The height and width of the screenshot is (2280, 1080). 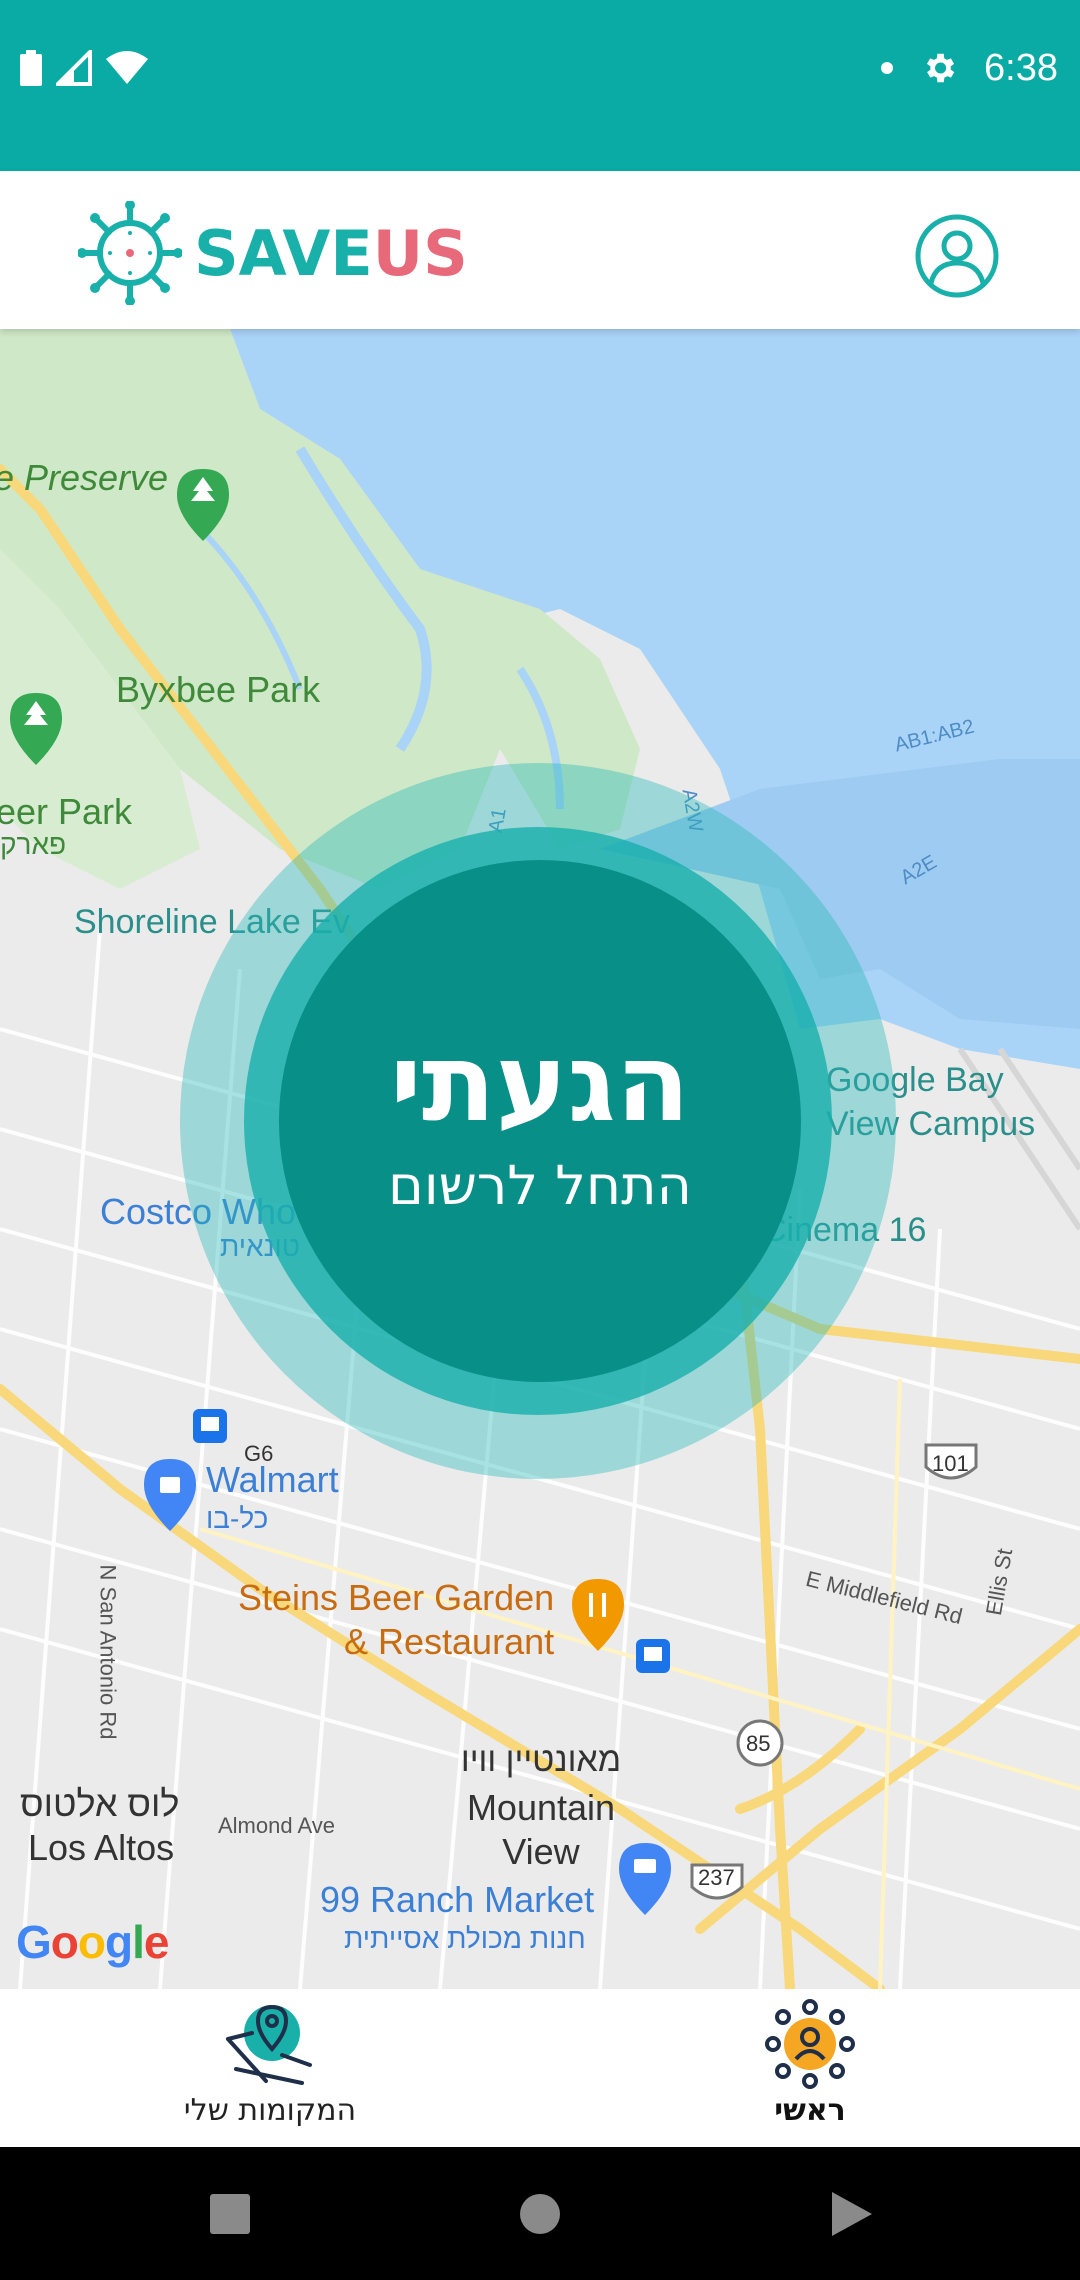 I want to click on app-logo: SAVEUS, so click(x=273, y=253).